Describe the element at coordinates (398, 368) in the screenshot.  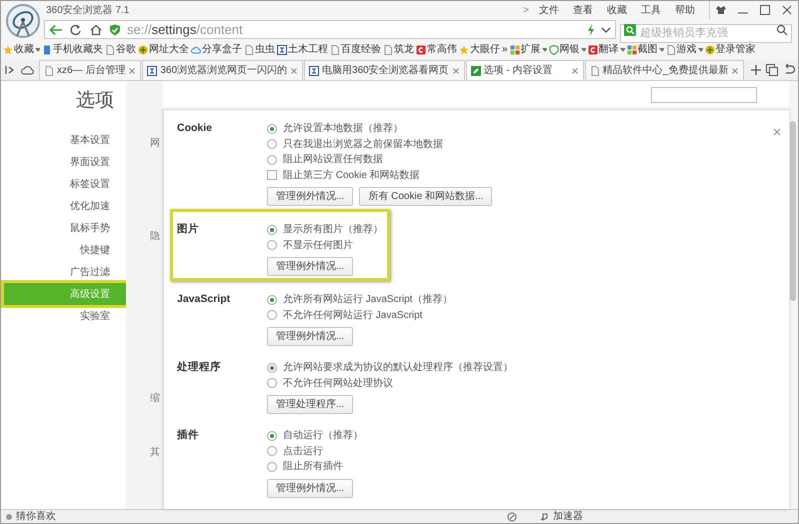
I see `option-label: 允许网站要求成为协议的默认处理程序（推荐设置）` at that location.